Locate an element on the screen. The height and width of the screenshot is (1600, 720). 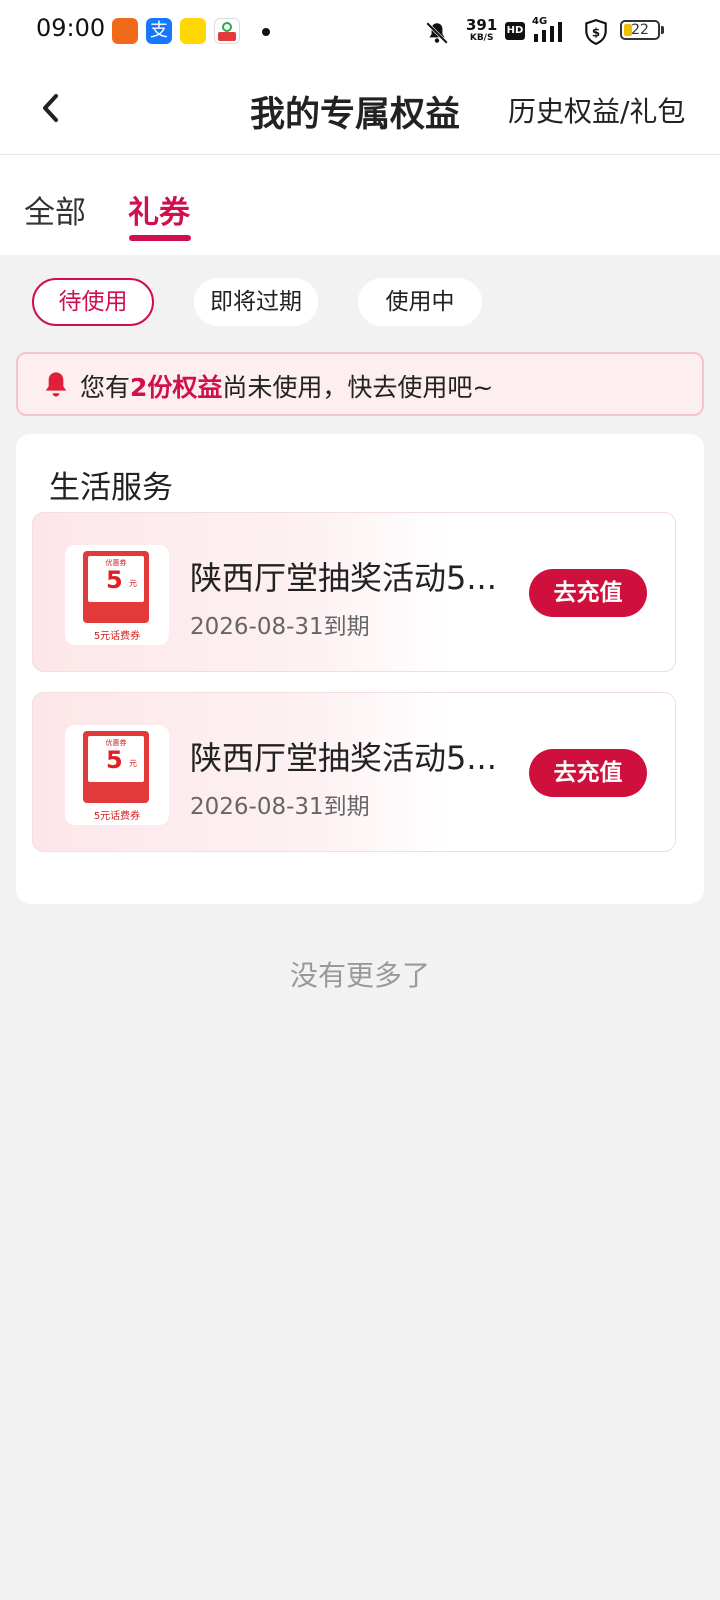
telecom-app-icon is located at coordinates (227, 31).